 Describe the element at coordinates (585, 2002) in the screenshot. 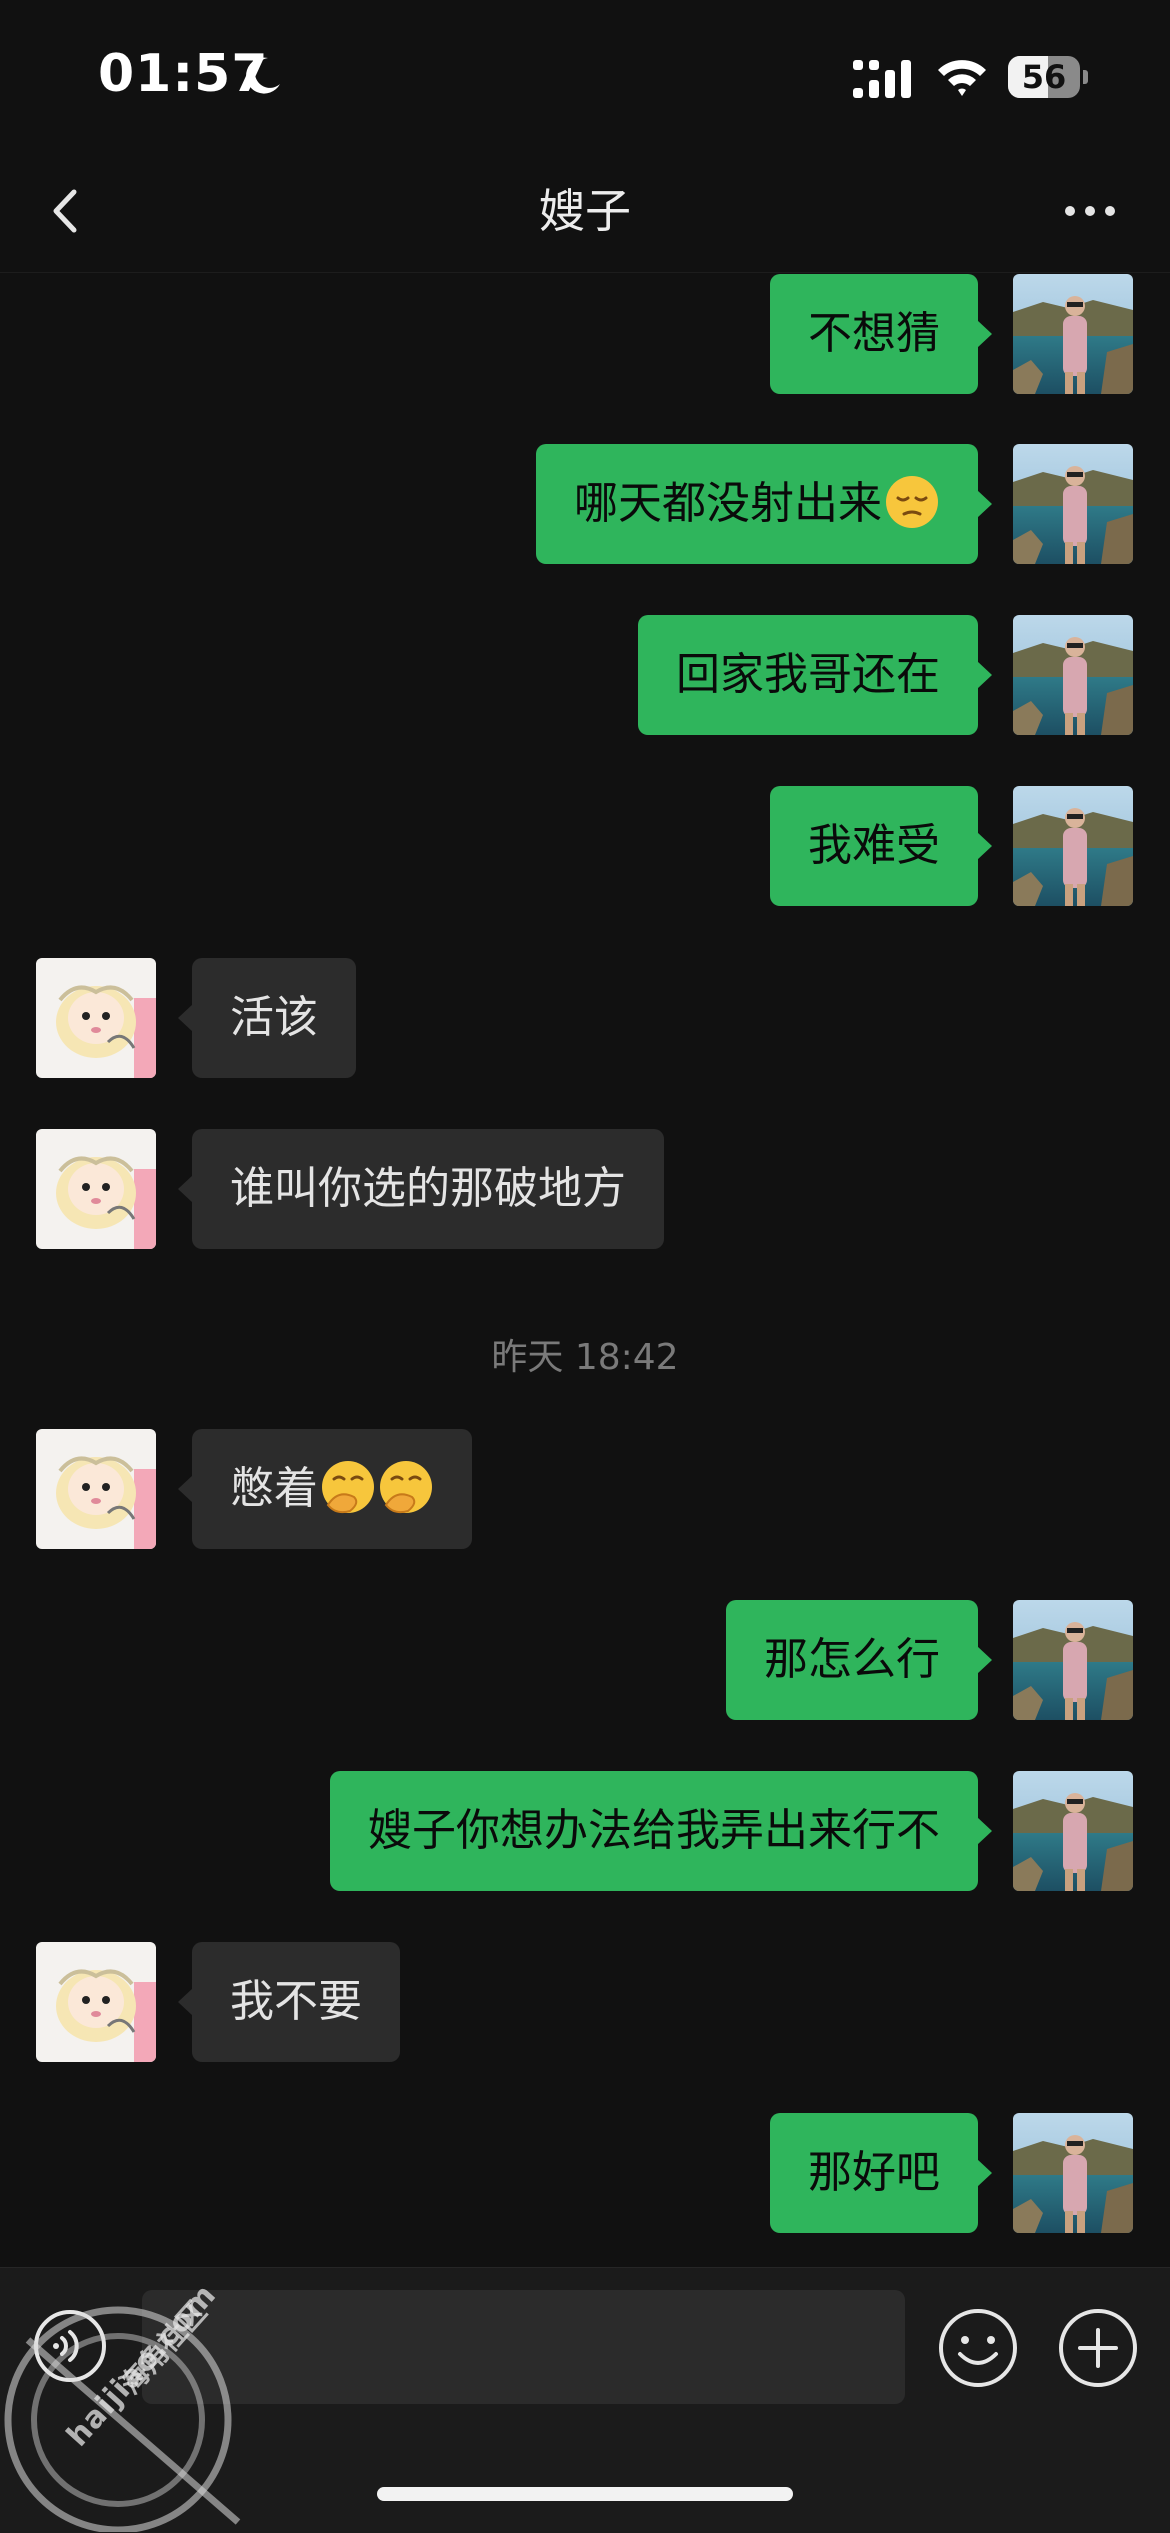

I see `message-row: 我不要` at that location.